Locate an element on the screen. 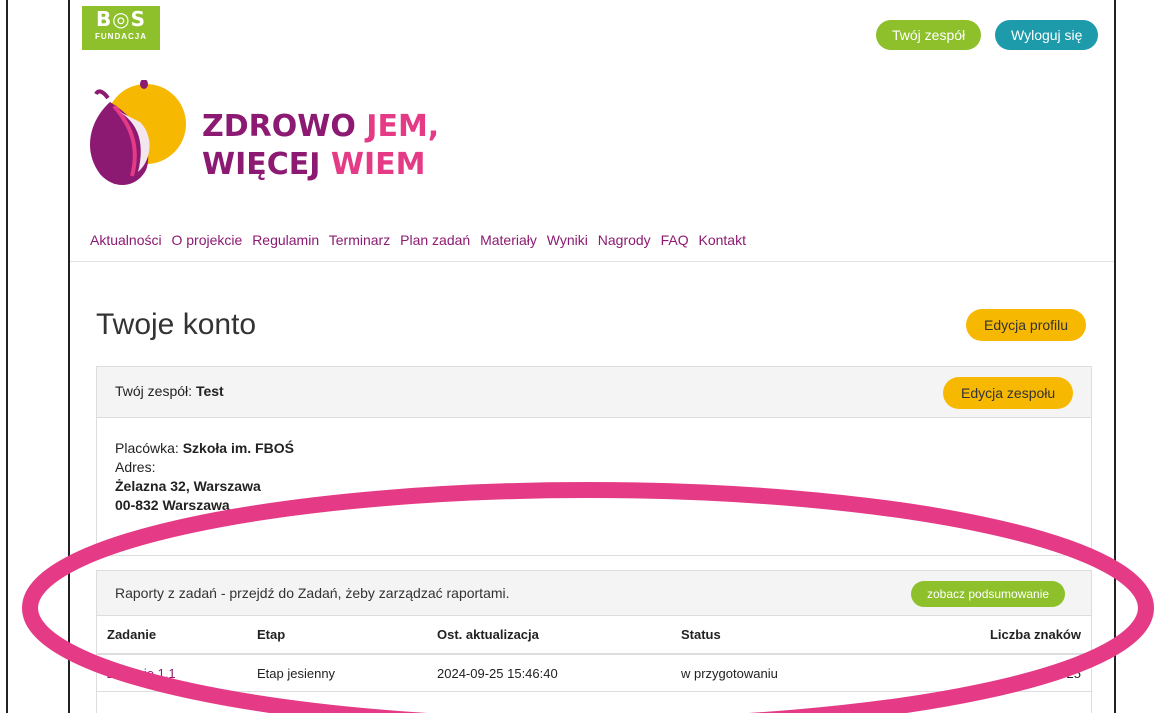 Image resolution: width=1160 pixels, height=713 pixels. nav-item-nagrody: Nagrody is located at coordinates (624, 240).